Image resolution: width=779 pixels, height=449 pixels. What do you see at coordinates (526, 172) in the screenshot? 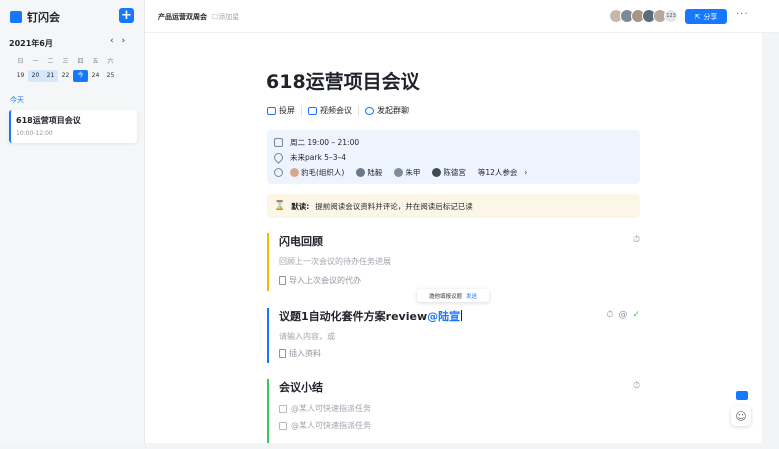
I see `chevron-right-icon: ›` at bounding box center [526, 172].